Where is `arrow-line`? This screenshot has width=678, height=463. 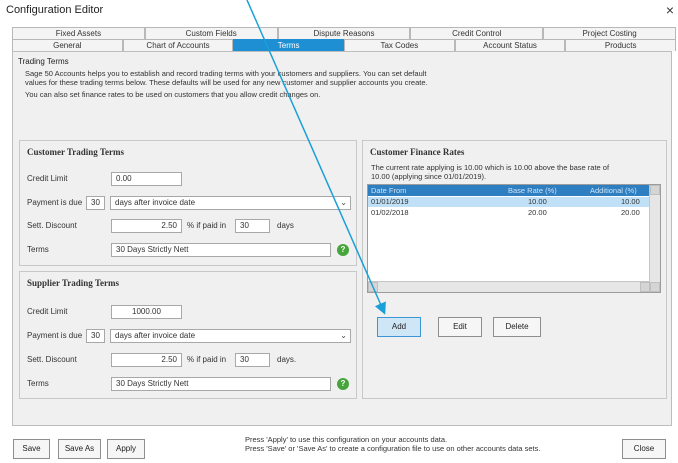
arrow-line is located at coordinates (316, 157).